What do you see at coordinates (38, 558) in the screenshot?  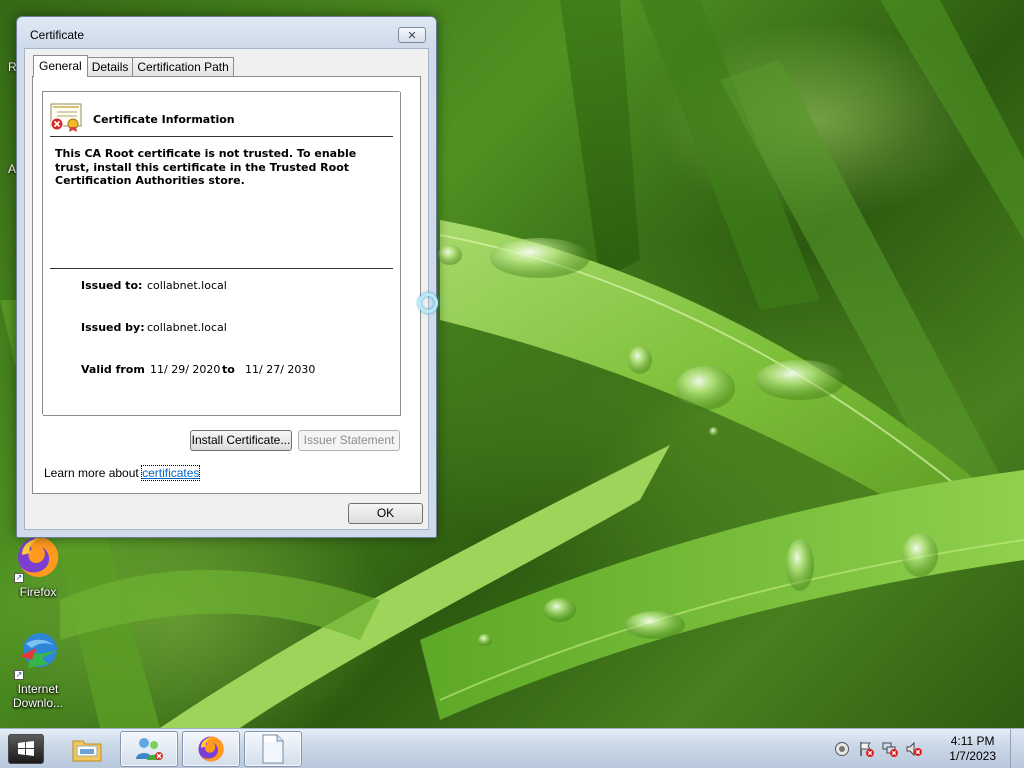 I see `firefox-icon: ↗` at bounding box center [38, 558].